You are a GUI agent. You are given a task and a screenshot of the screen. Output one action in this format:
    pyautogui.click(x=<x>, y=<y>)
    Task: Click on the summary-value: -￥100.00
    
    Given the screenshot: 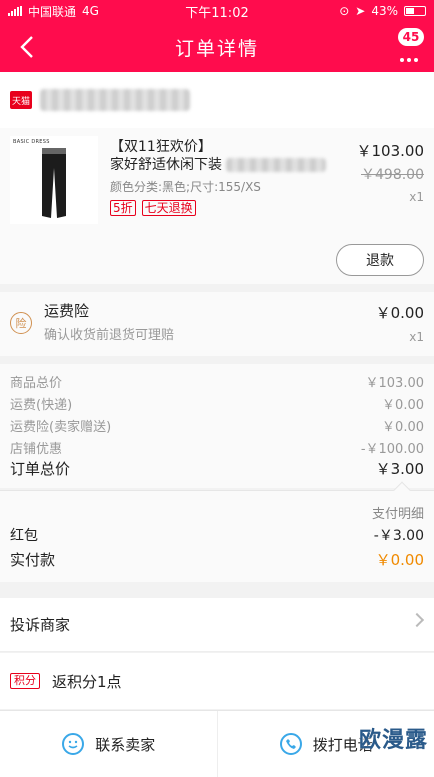 What is the action you would take?
    pyautogui.click(x=392, y=449)
    